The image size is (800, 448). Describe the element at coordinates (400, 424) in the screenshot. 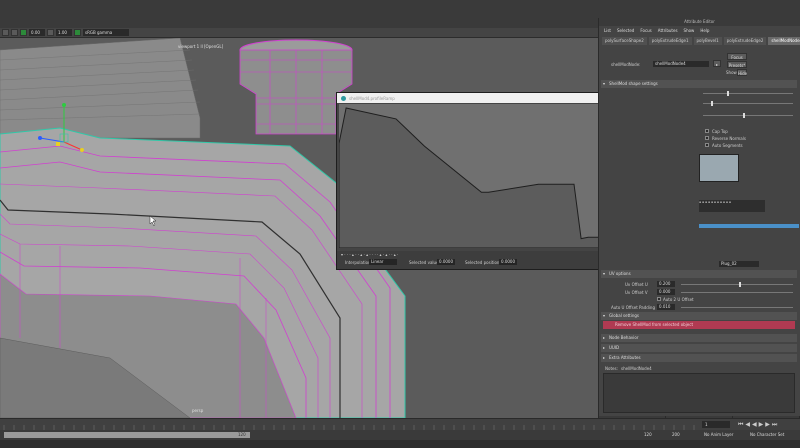

I see `time-slider: 1 ⏮◀◀▶▶⏭` at that location.